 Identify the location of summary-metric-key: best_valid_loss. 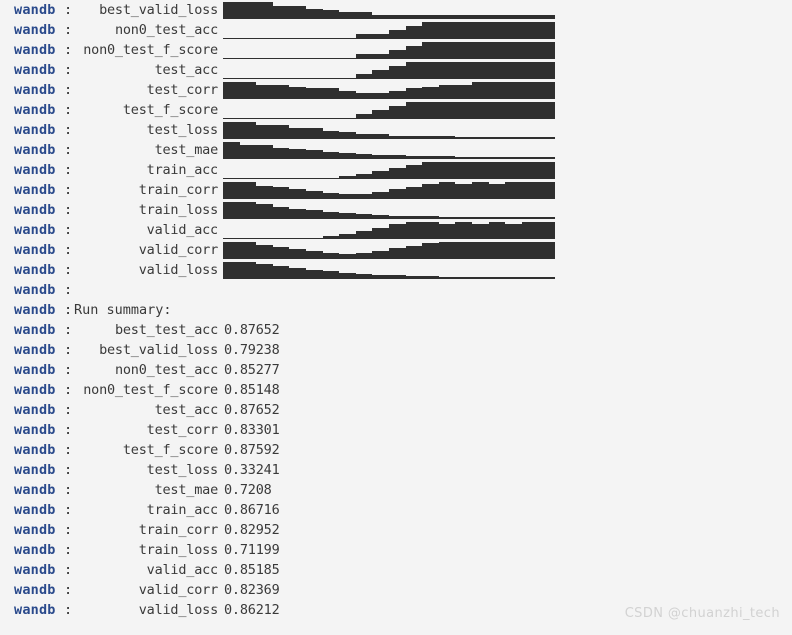
(158, 350).